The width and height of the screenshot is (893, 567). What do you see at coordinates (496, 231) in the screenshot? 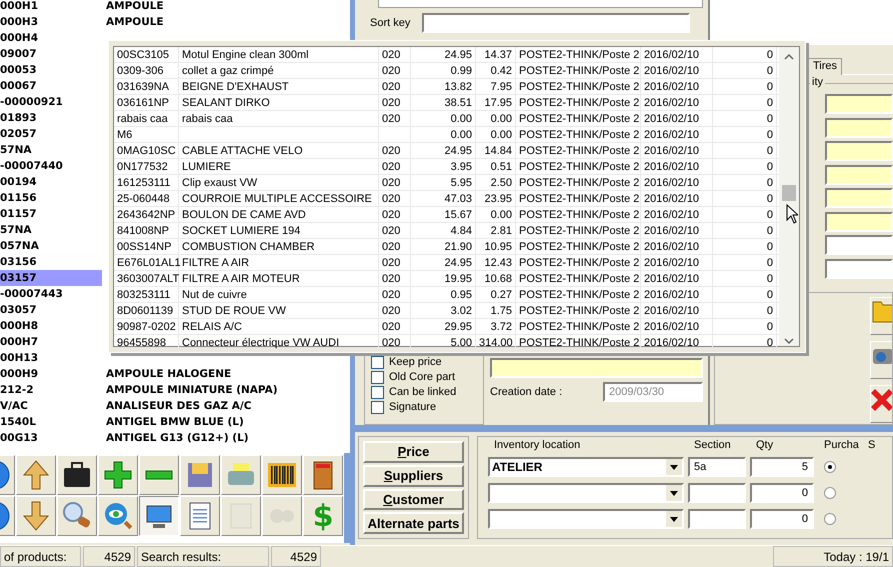
I see `table-cell: 2.81` at bounding box center [496, 231].